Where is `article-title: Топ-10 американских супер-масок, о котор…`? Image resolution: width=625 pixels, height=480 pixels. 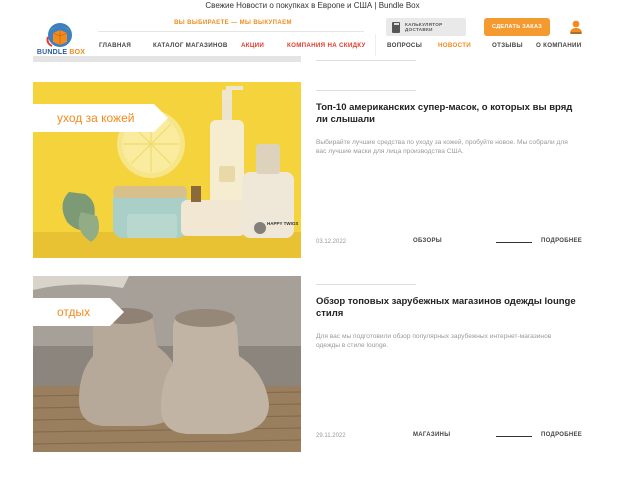 article-title: Топ-10 американских супер-масок, о котор… is located at coordinates (451, 114).